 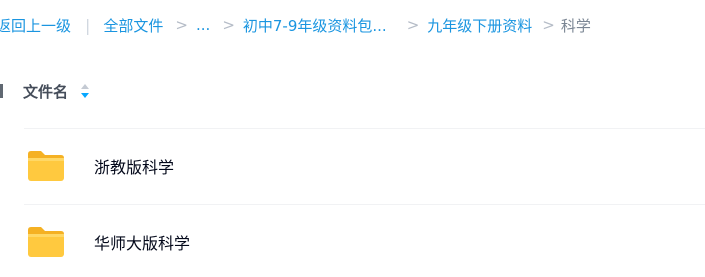 I want to click on breadcrumb-current: 科学, so click(x=575, y=25).